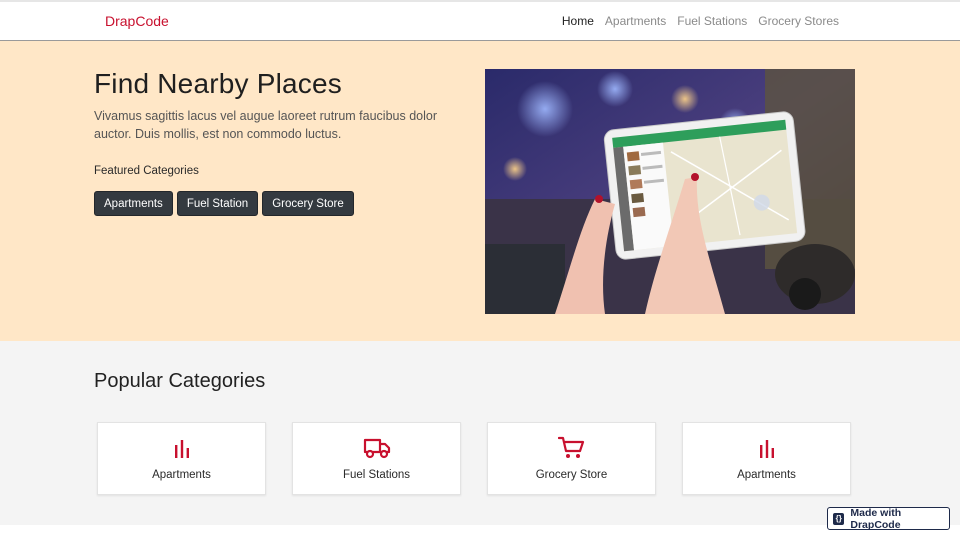  I want to click on category-card-apartments-2: Apartments, so click(766, 458).